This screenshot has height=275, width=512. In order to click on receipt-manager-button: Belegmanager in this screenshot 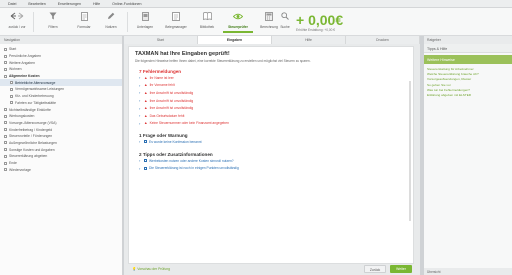, I will do `click(176, 22)`.